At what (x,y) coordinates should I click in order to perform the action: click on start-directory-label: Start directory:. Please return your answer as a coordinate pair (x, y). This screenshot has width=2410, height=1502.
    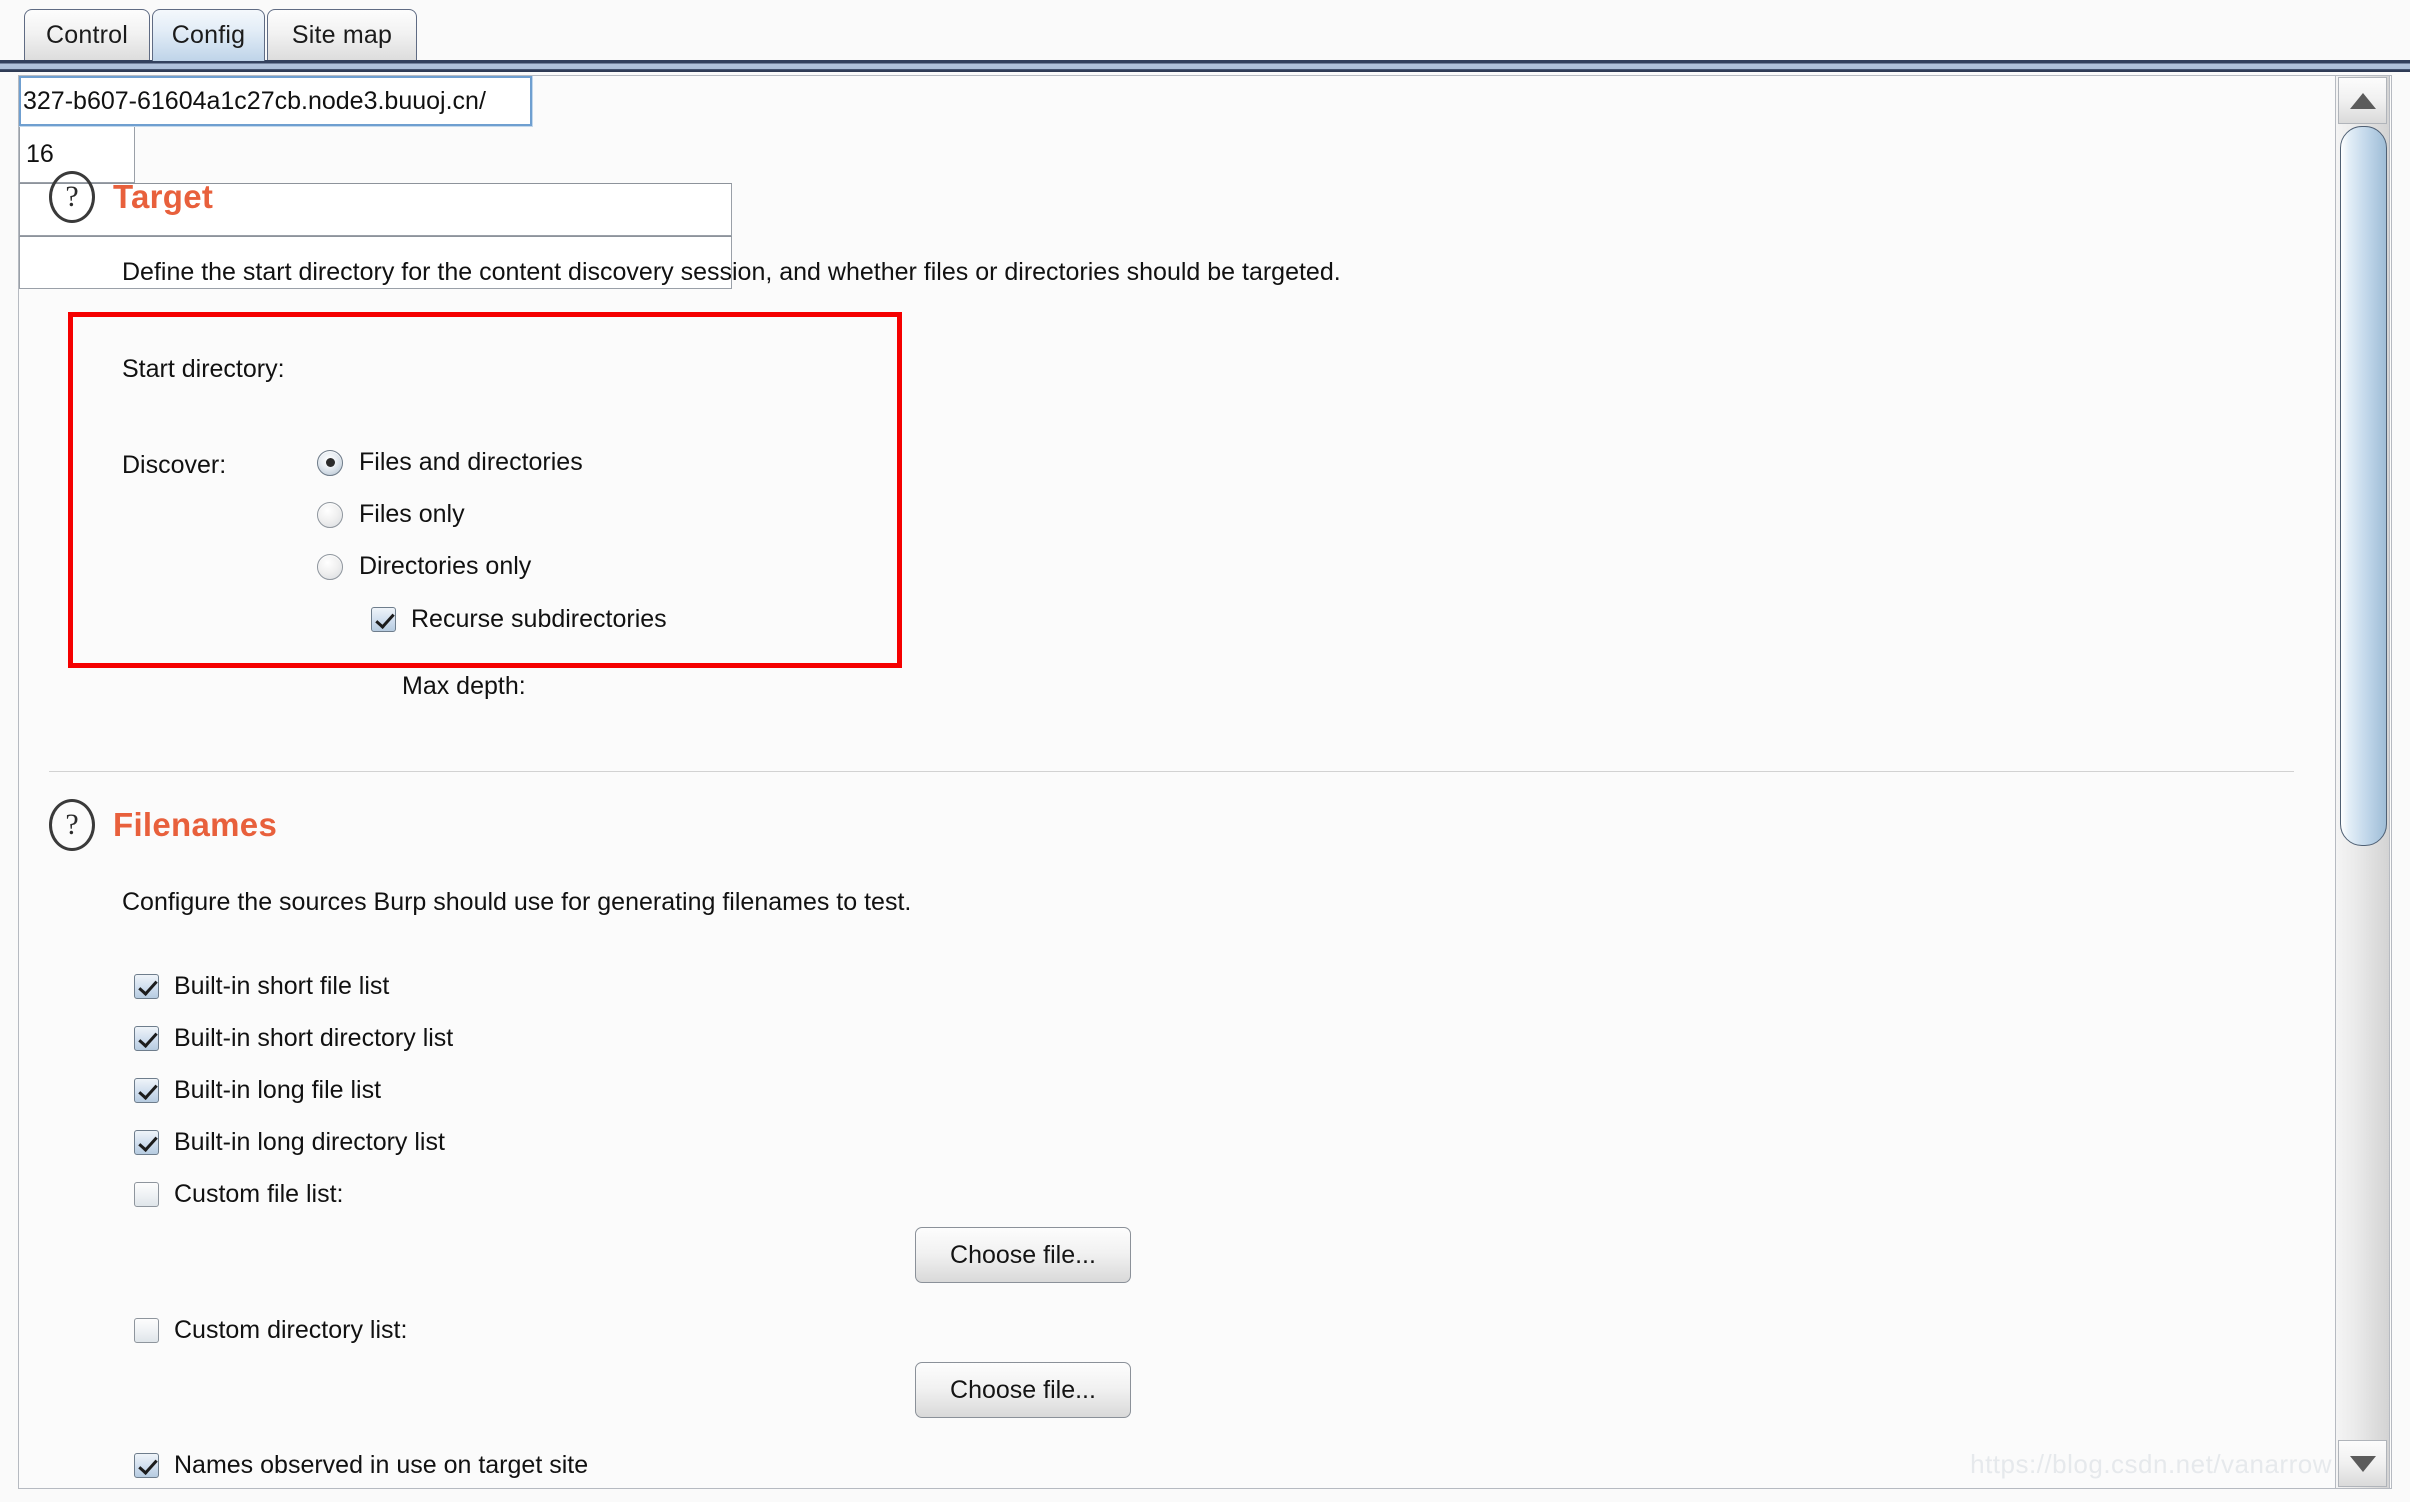
    Looking at the image, I should click on (203, 369).